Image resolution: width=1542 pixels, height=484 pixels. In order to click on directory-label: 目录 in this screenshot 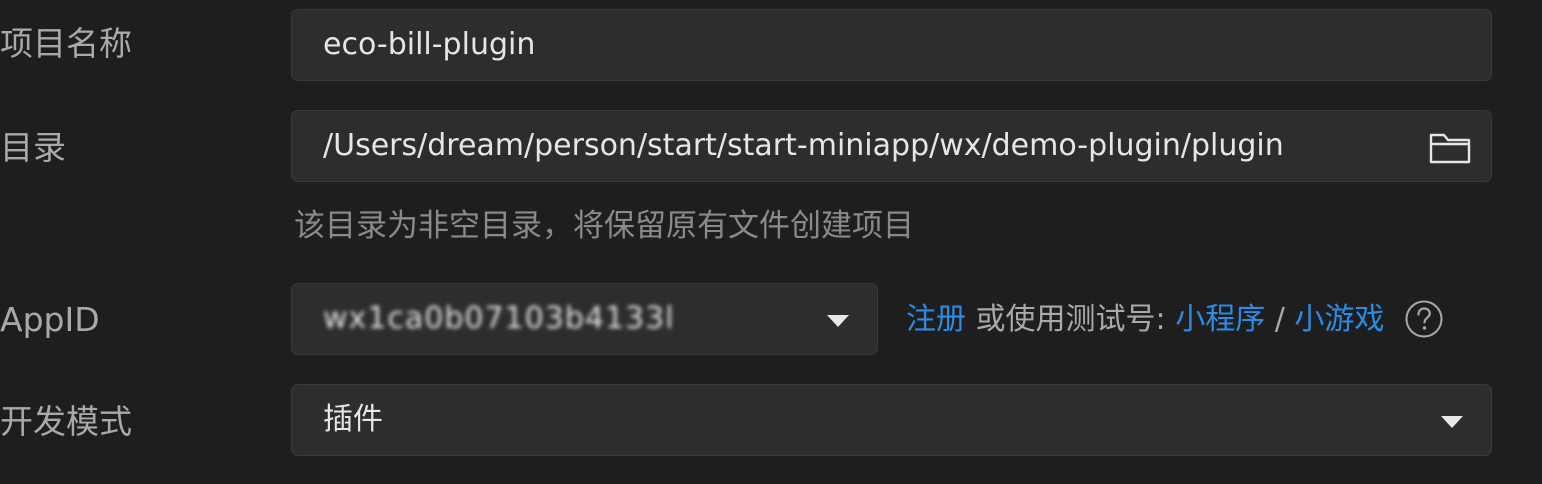, I will do `click(33, 147)`.